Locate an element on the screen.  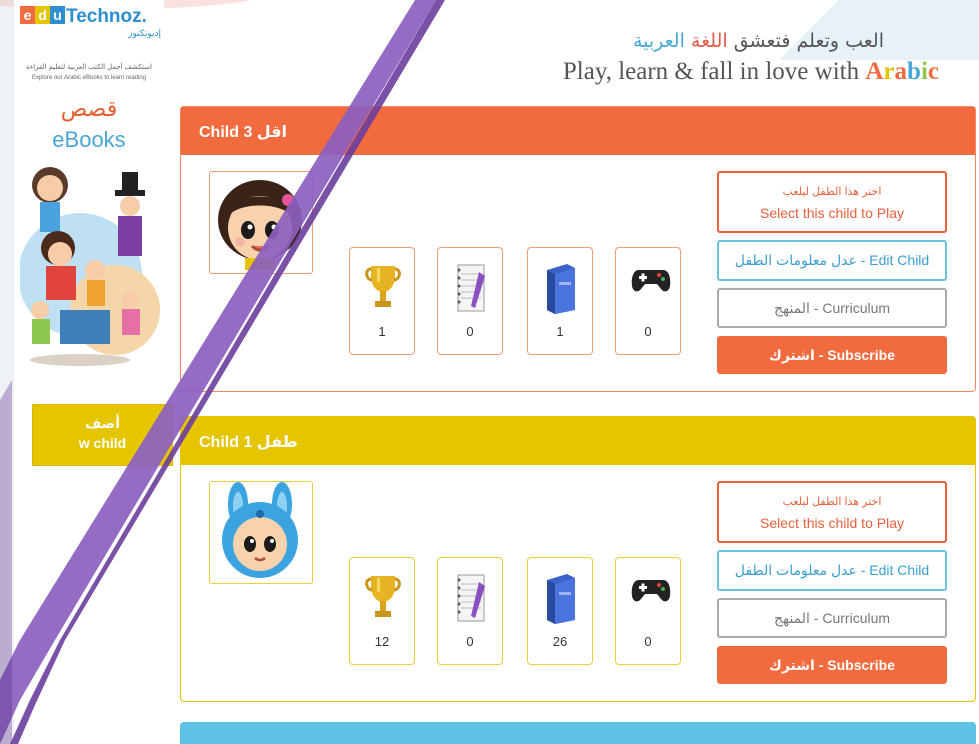
header-english: Play, learn & fall in love with Arabic is located at coordinates (751, 72).